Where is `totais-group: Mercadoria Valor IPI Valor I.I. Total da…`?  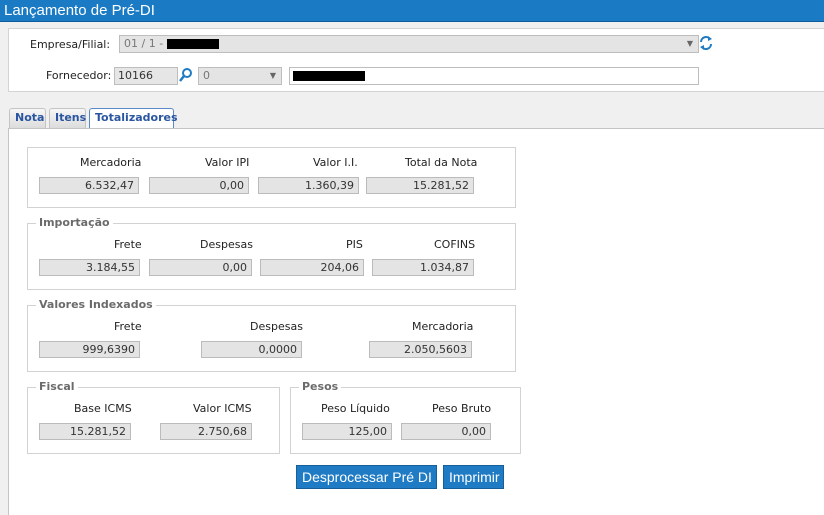
totais-group: Mercadoria Valor IPI Valor I.I. Total da… is located at coordinates (271, 177).